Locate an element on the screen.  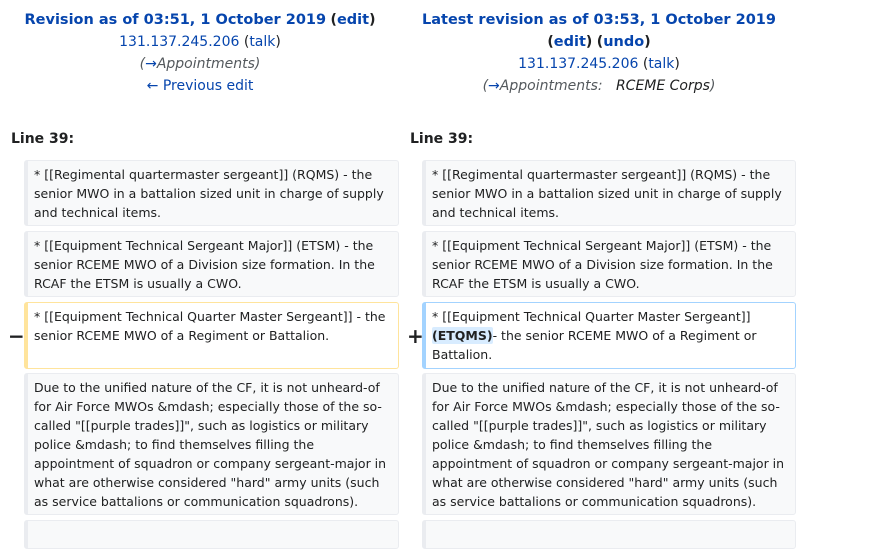
new-user-line: 131.137.245.206 (talk) is located at coordinates (599, 64).